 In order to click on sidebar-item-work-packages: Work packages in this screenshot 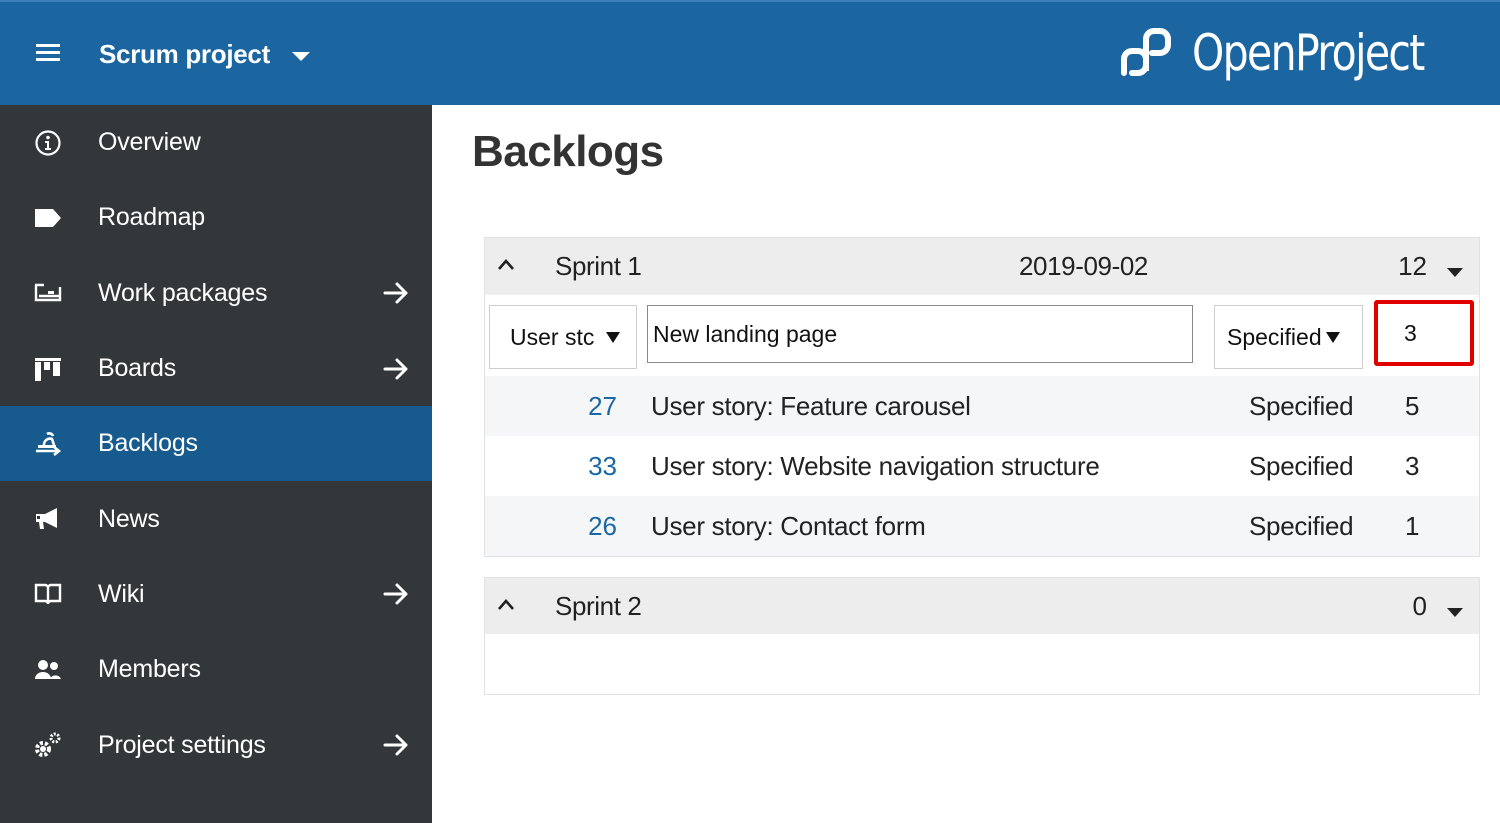, I will do `click(216, 293)`.